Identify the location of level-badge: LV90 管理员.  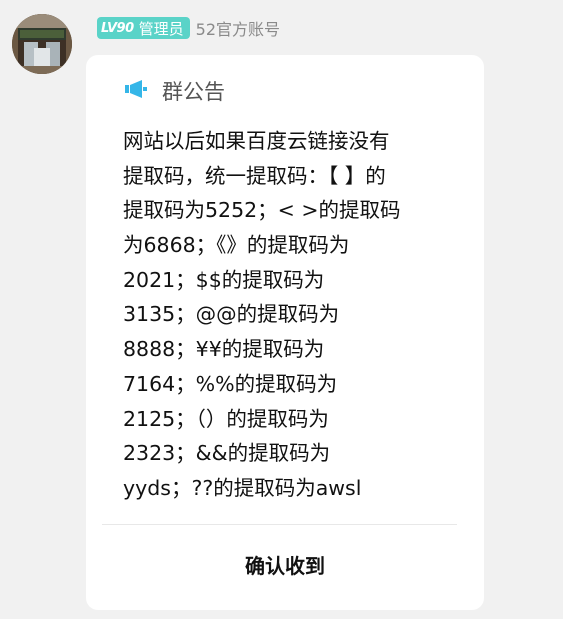
(143, 28).